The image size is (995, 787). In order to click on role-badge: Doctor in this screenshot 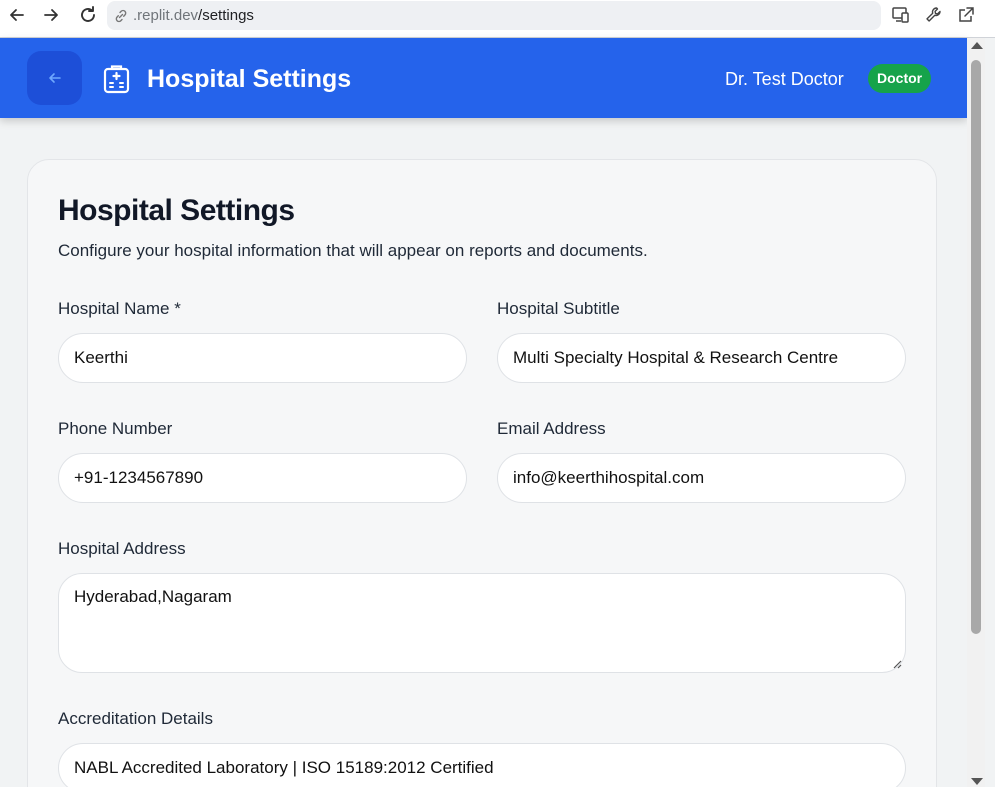, I will do `click(900, 78)`.